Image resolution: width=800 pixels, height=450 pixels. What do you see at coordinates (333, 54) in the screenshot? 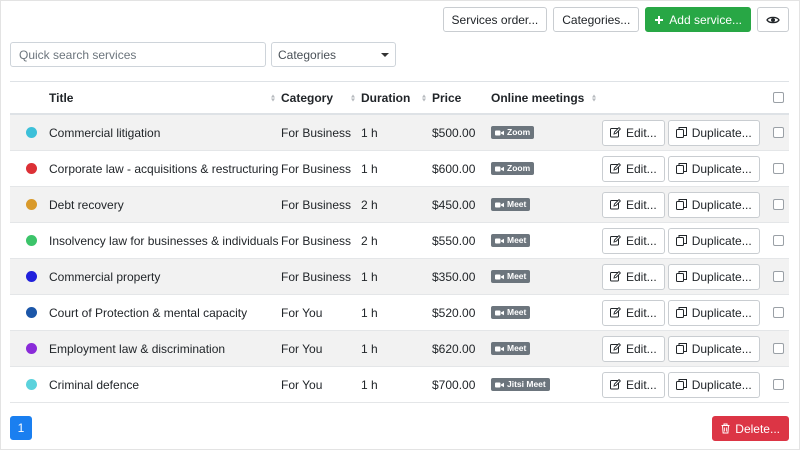
I see `category-select: Categories` at bounding box center [333, 54].